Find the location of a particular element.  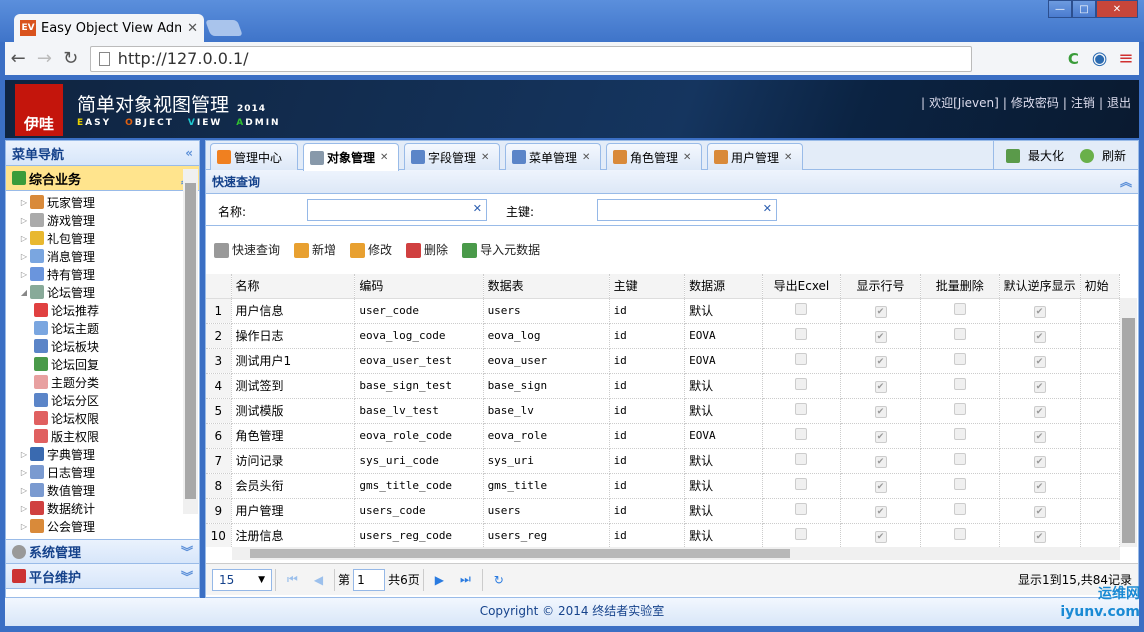

user-link: 欢迎[Jieven] is located at coordinates (964, 103).